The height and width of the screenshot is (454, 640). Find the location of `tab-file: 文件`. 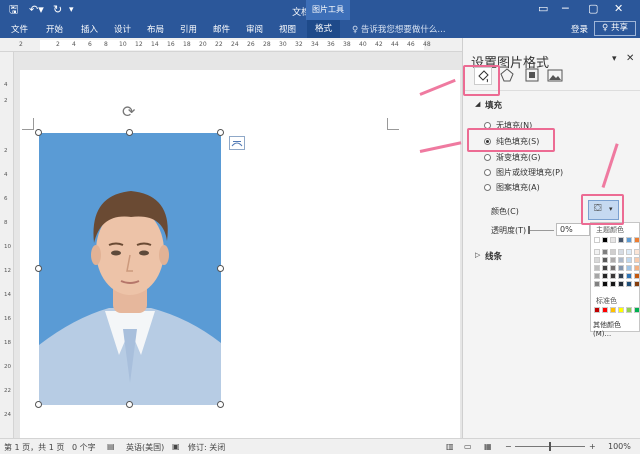

tab-file: 文件 is located at coordinates (19, 29).